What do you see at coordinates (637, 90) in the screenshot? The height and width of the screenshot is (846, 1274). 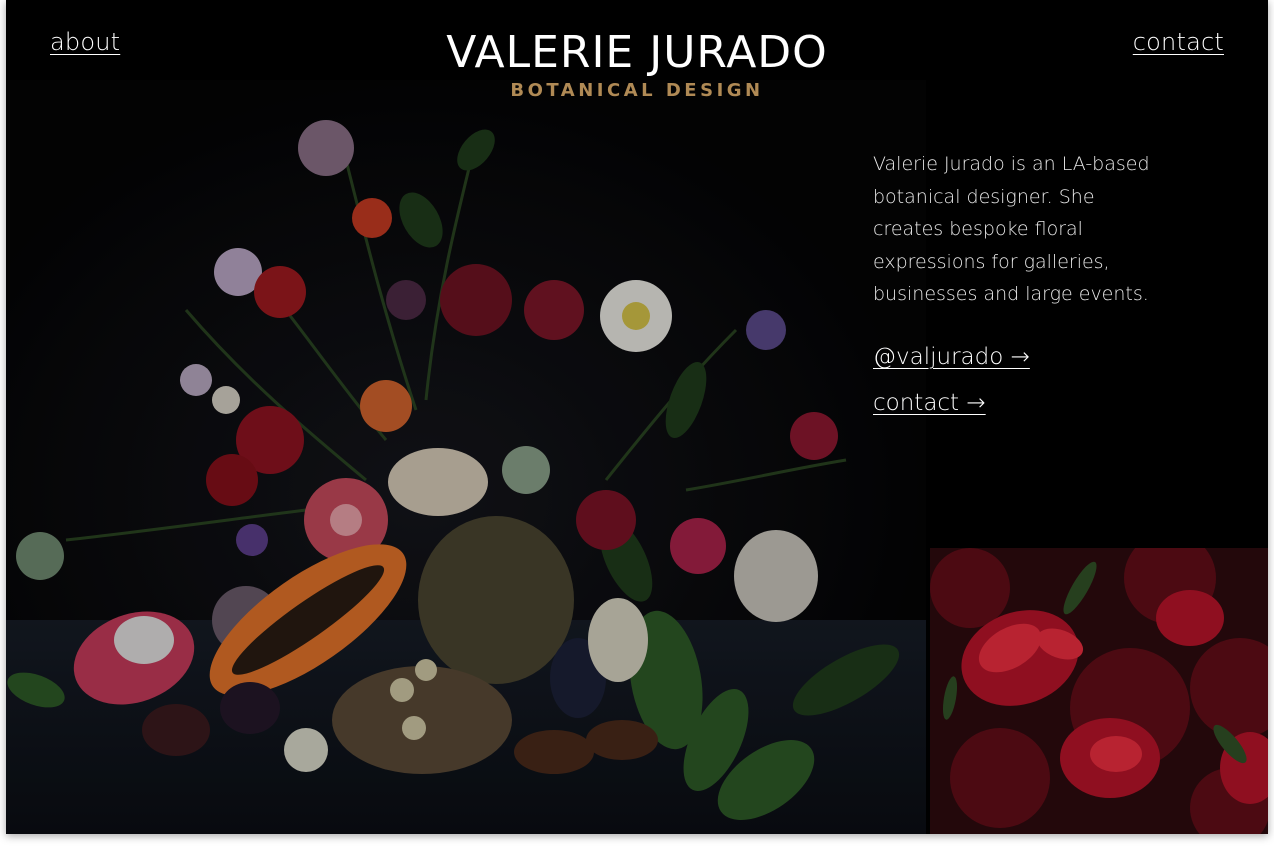 I see `brand-tagline: BOTANICAL DESIGN` at bounding box center [637, 90].